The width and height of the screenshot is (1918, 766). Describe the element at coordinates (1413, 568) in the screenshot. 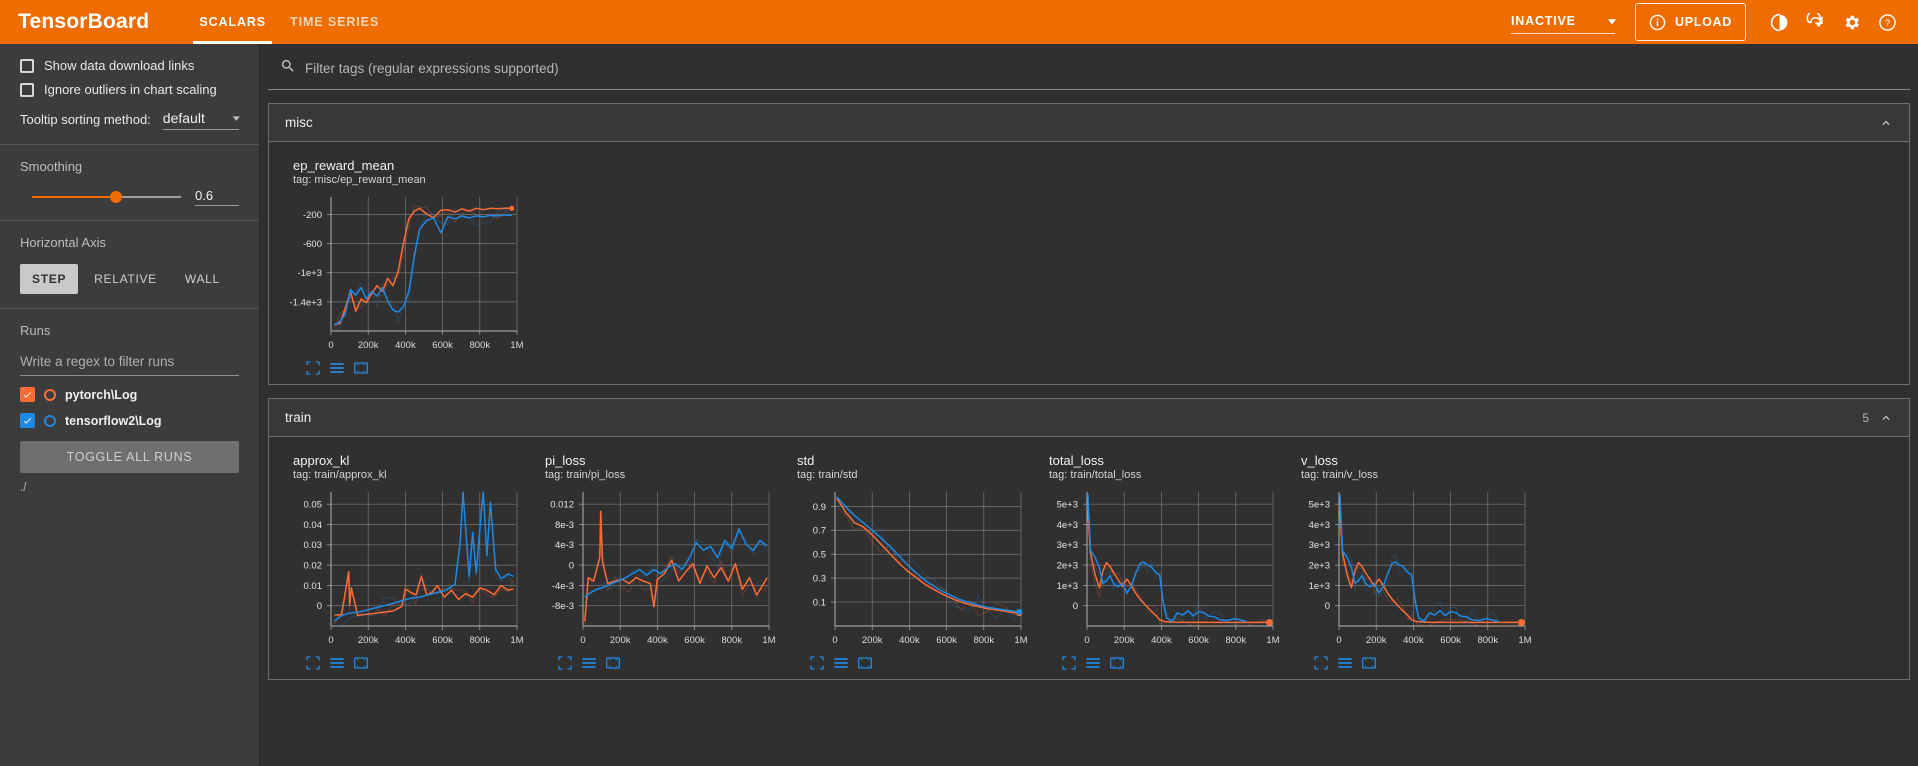

I see `chart-plot-v-loss: 0 200k 400k 600k 800k 1M 5e+3 4e+3 3e+3 2e+3 1e+3 0` at that location.